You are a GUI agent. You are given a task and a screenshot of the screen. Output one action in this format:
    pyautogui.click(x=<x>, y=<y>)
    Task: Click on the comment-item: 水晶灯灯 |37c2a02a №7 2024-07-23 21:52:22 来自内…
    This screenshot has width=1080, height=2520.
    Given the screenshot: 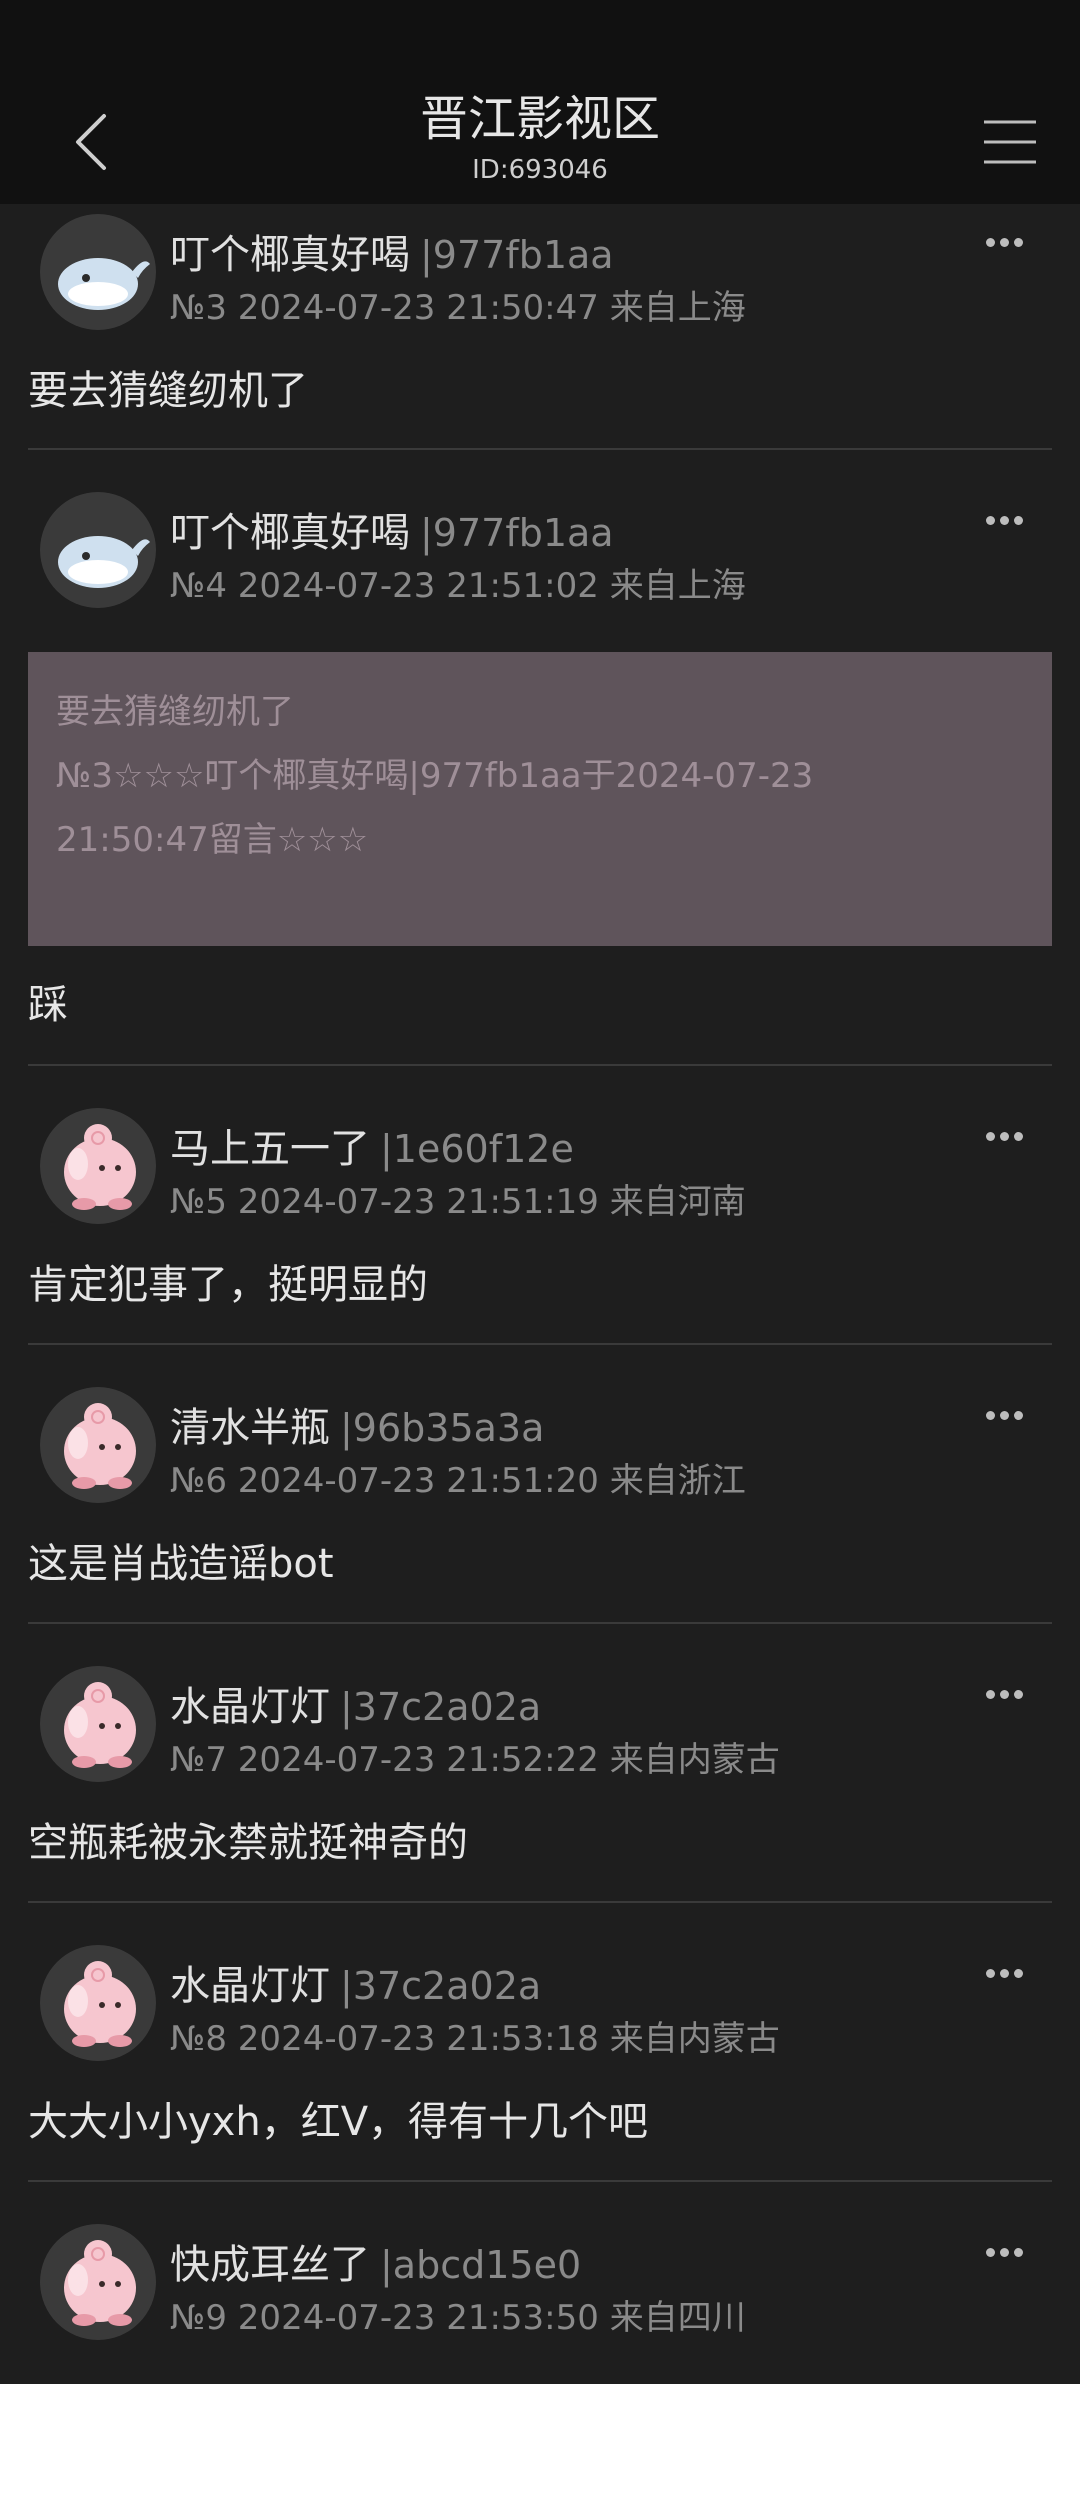 What is the action you would take?
    pyautogui.click(x=540, y=1763)
    